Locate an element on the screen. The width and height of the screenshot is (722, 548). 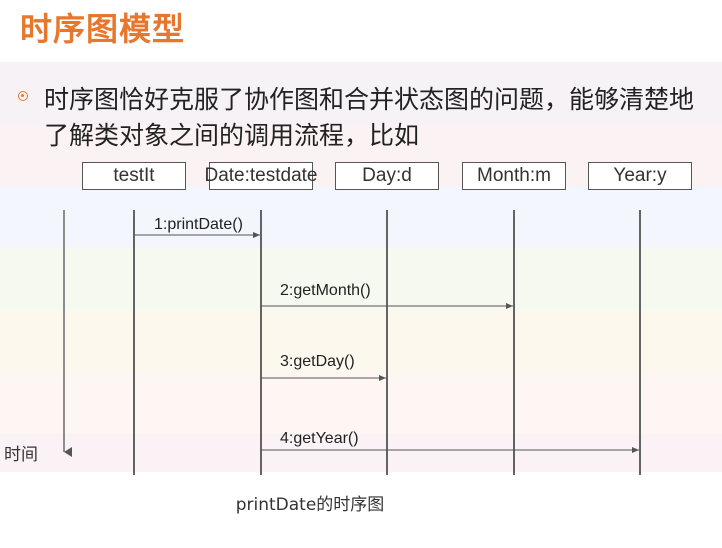
diagram-caption: printDate的时序图 is located at coordinates (310, 505).